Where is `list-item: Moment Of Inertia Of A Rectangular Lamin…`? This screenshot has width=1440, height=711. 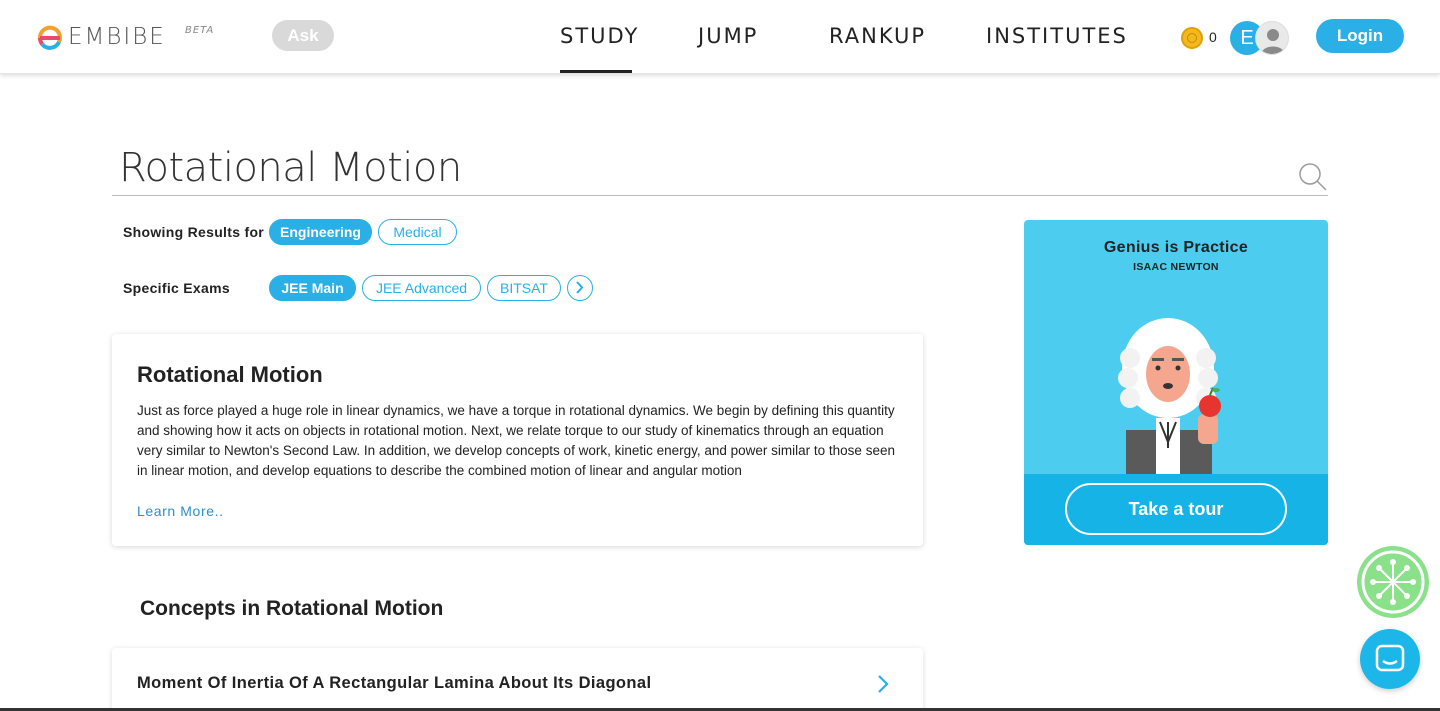 list-item: Moment Of Inertia Of A Rectangular Lamin… is located at coordinates (517, 679).